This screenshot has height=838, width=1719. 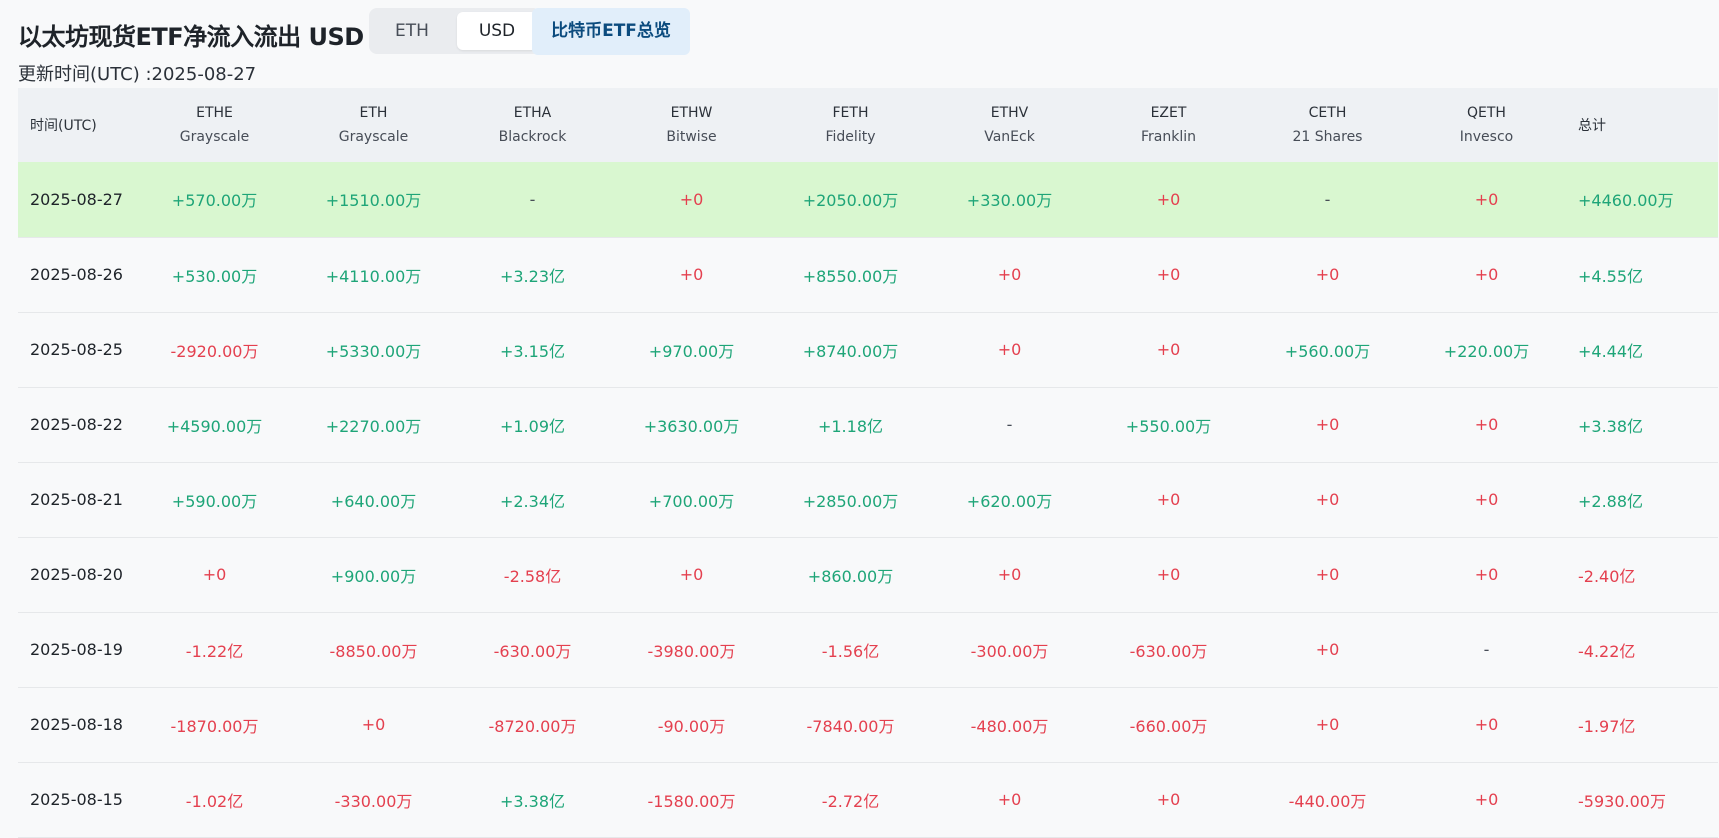 What do you see at coordinates (1168, 113) in the screenshot?
I see `column-code: EZET` at bounding box center [1168, 113].